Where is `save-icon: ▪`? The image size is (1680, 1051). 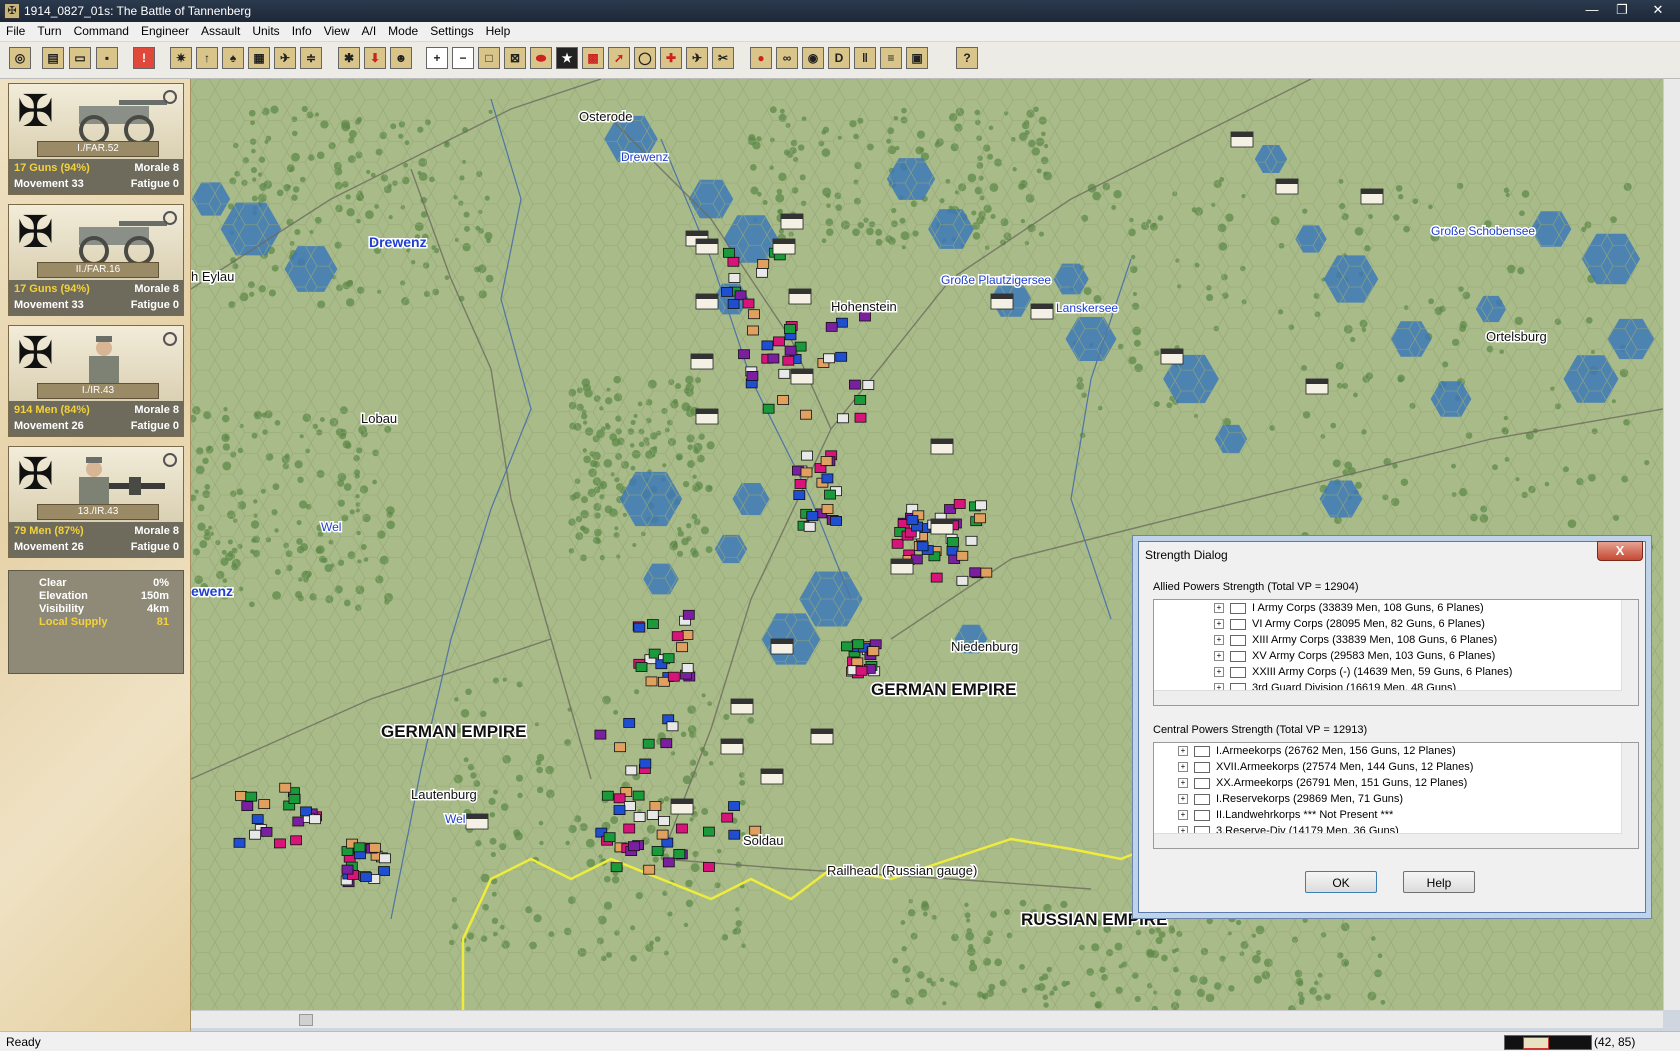
save-icon: ▪ is located at coordinates (107, 58).